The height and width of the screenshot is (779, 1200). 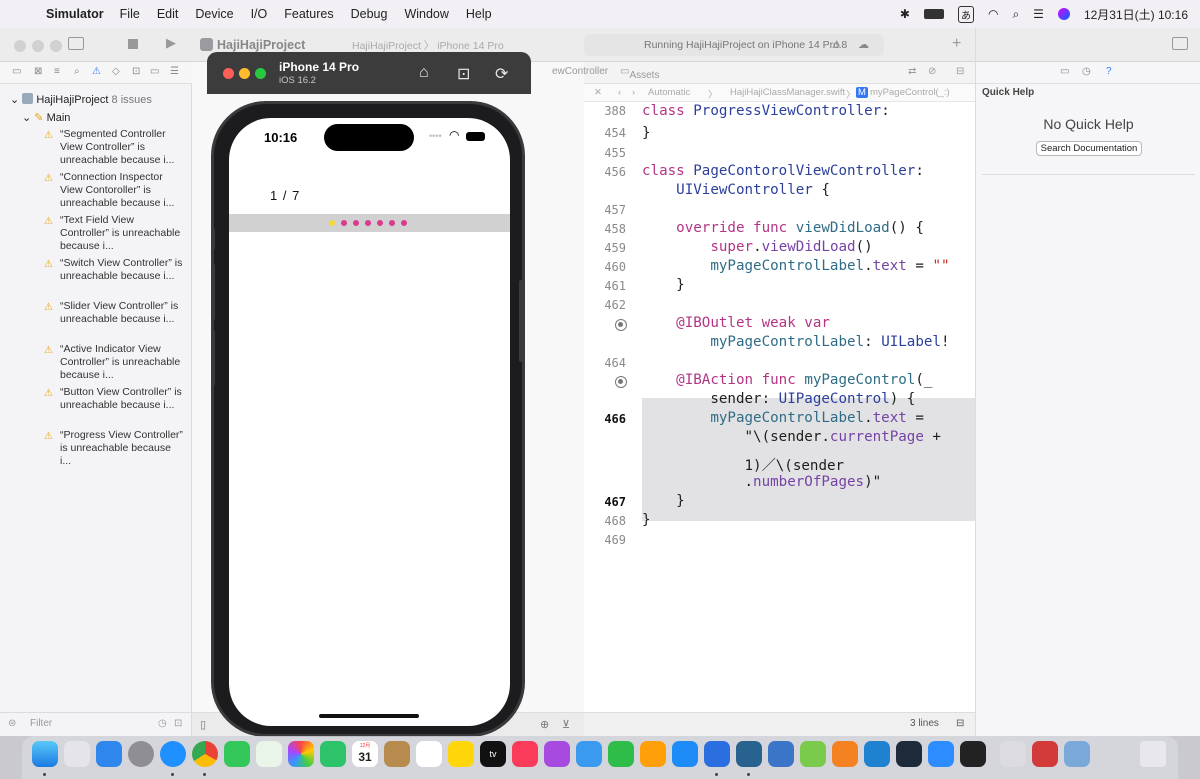 I want to click on keynote-icon, so click(x=589, y=754).